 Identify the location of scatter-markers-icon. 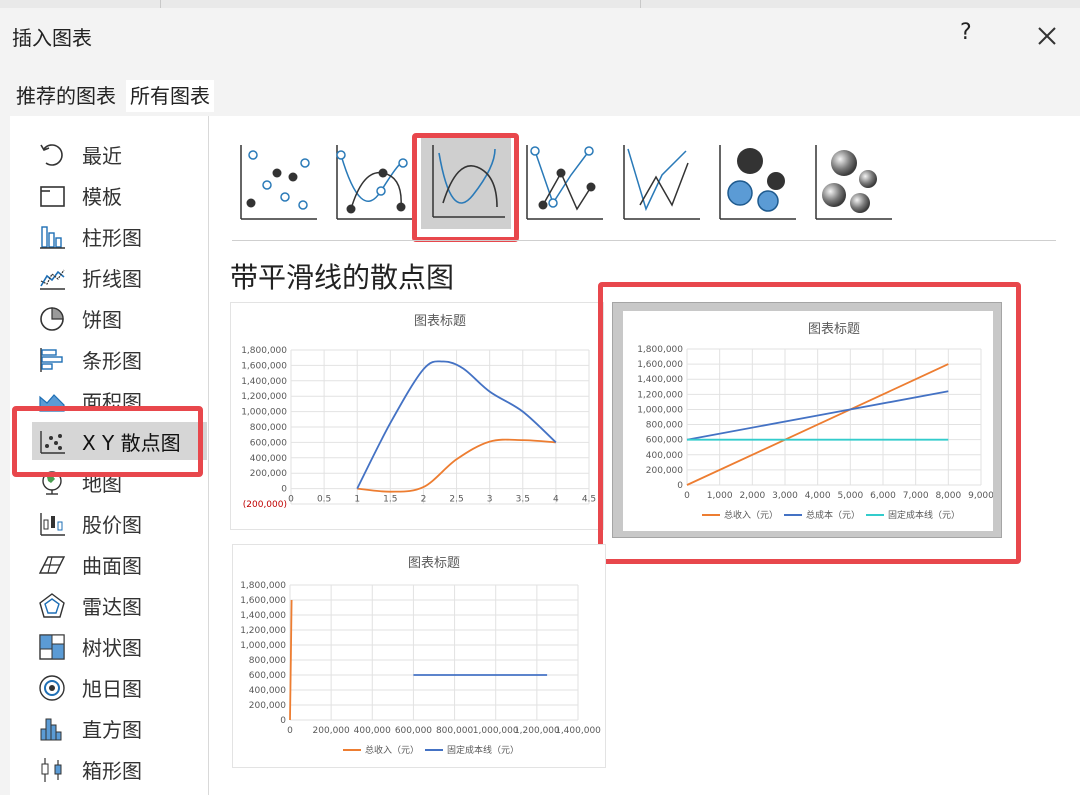
(278, 182).